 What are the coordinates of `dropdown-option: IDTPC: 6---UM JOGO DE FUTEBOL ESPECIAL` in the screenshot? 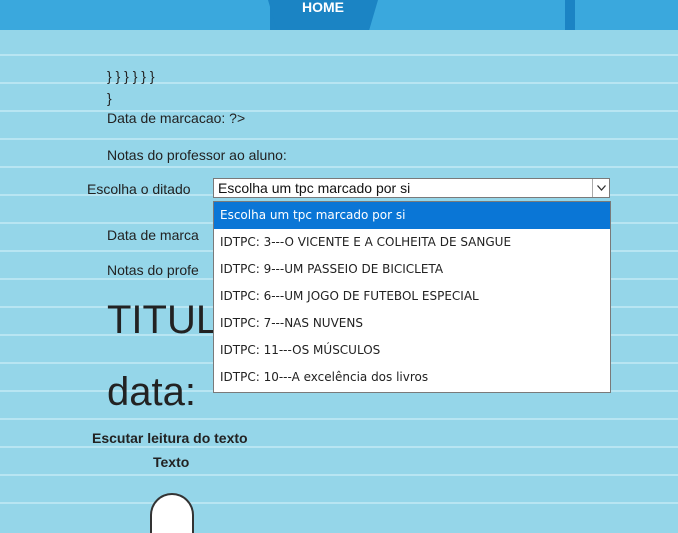 It's located at (412, 296).